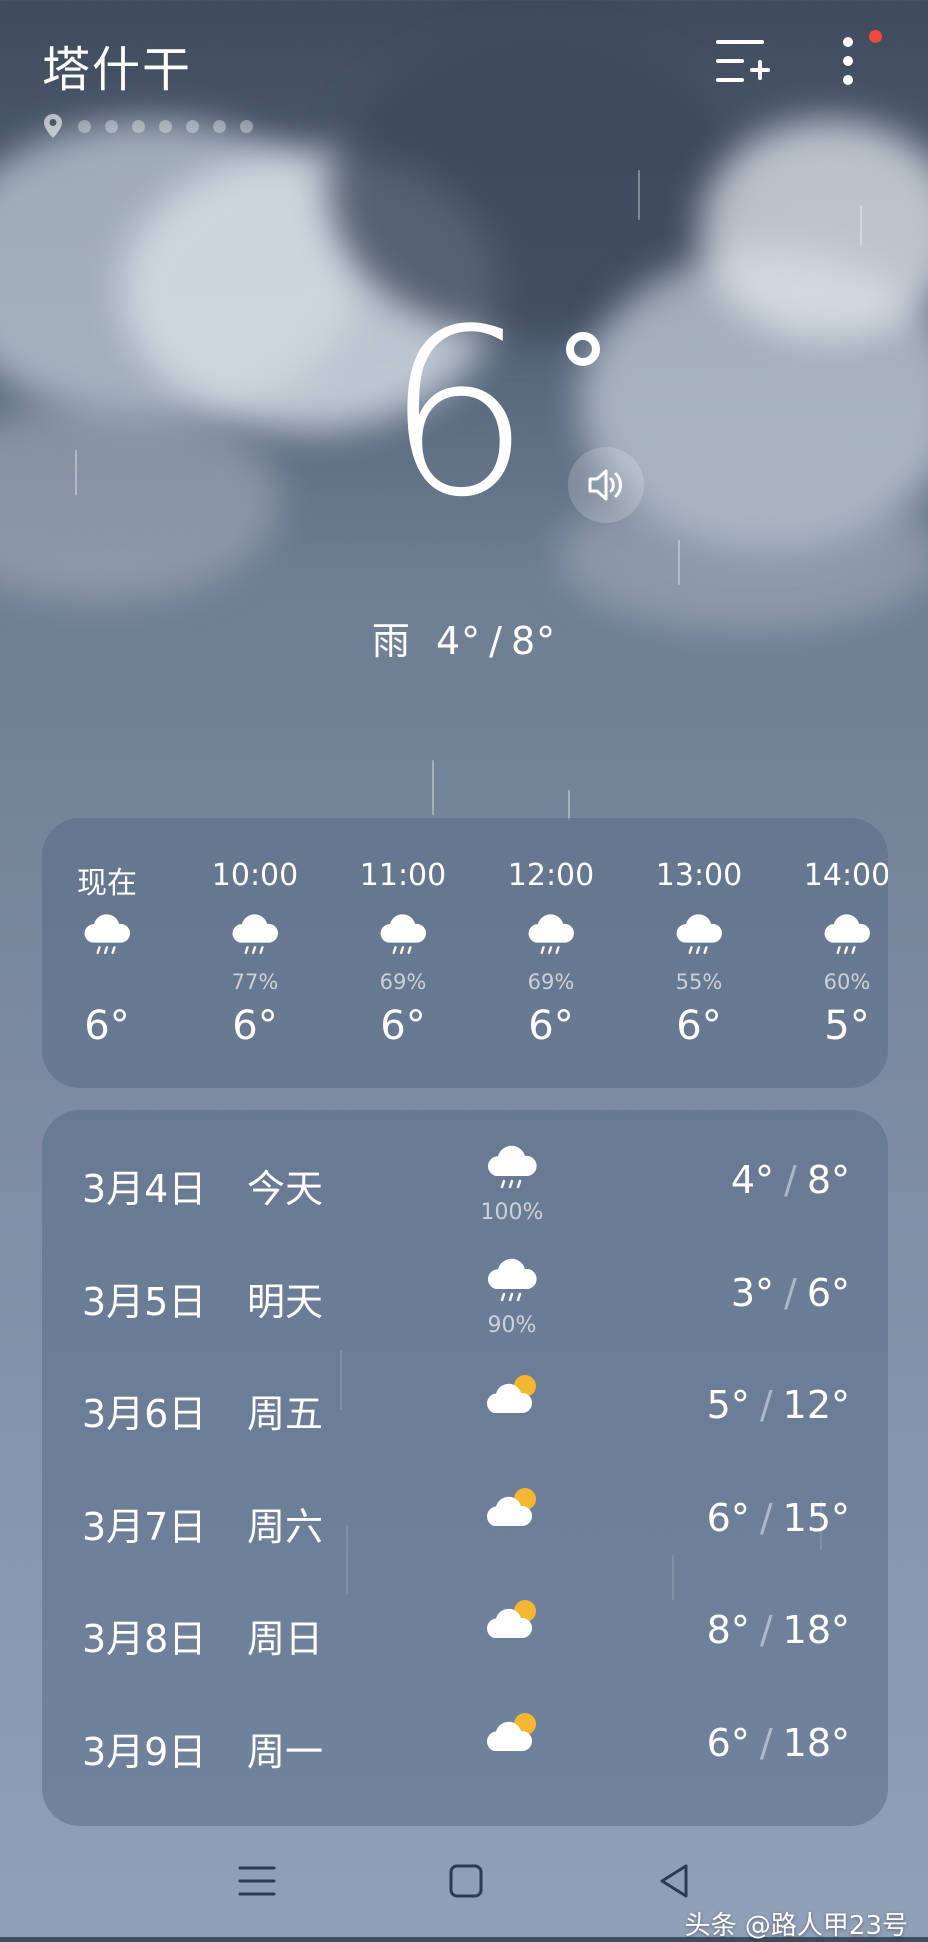 This screenshot has height=1942, width=928. Describe the element at coordinates (778, 1518) in the screenshot. I see `day-temp-range: 6°/15°` at that location.